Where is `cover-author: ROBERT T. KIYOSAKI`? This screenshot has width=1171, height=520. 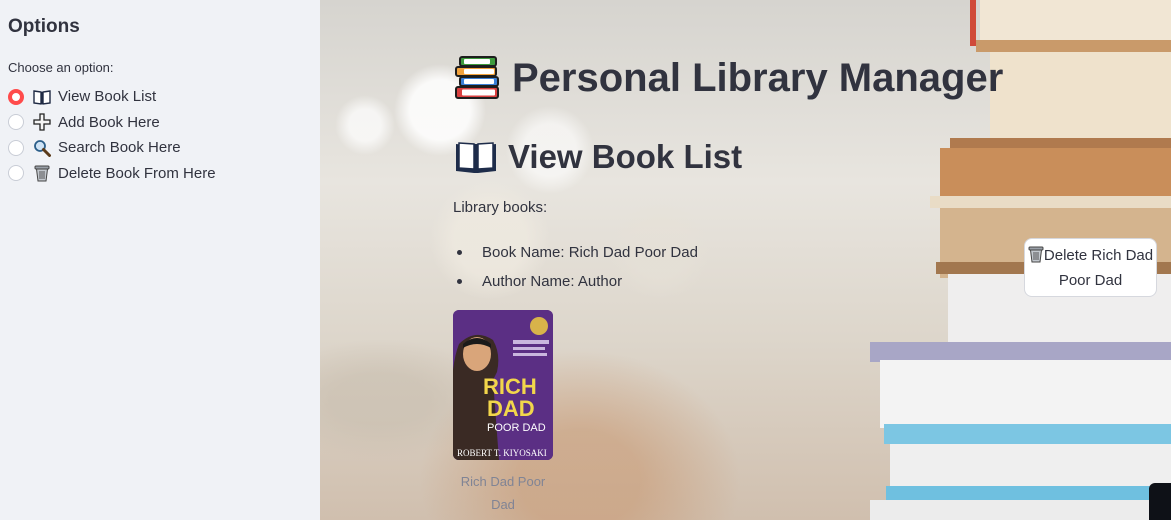
cover-author: ROBERT T. KIYOSAKI is located at coordinates (502, 453).